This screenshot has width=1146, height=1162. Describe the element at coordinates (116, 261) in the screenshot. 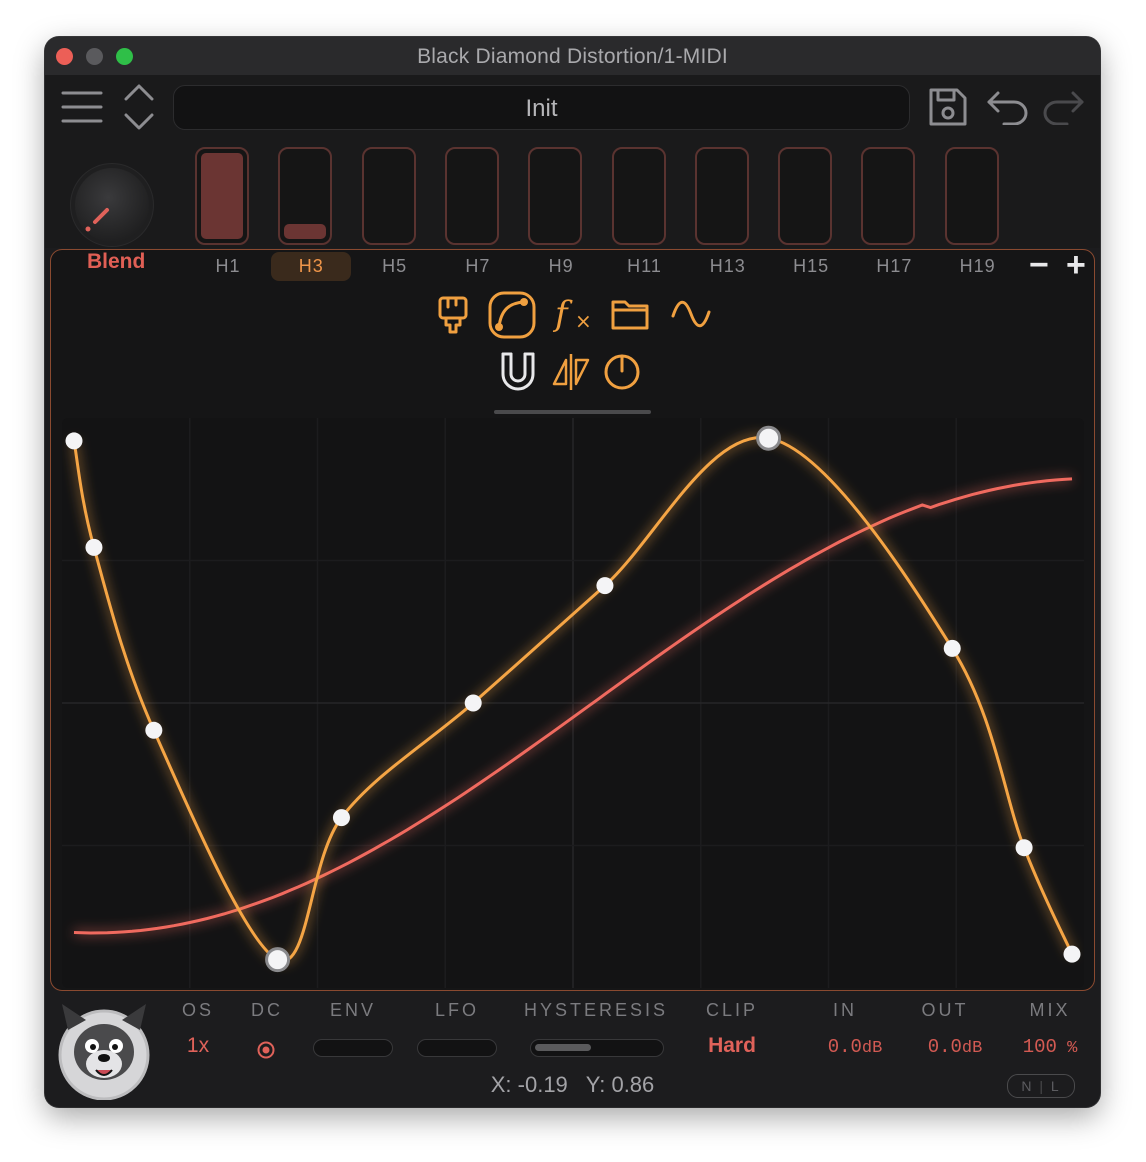

I see `blend-label: Blend` at that location.